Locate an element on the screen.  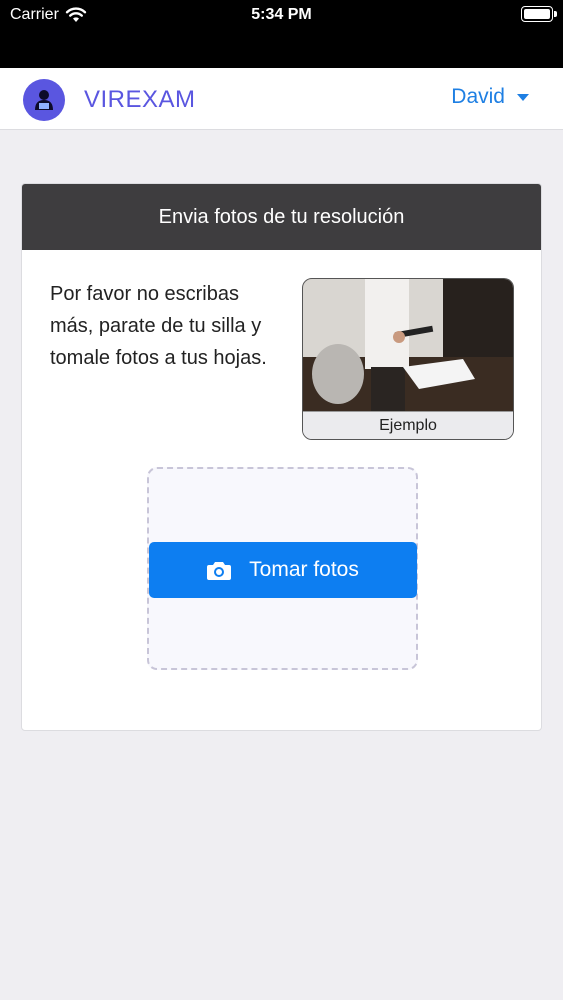
example-thumbnail: Ejemplo is located at coordinates (408, 359).